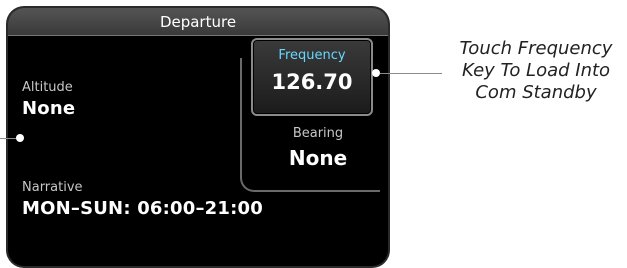 This screenshot has height=268, width=627. I want to click on bearing-label: Bearing, so click(318, 133).